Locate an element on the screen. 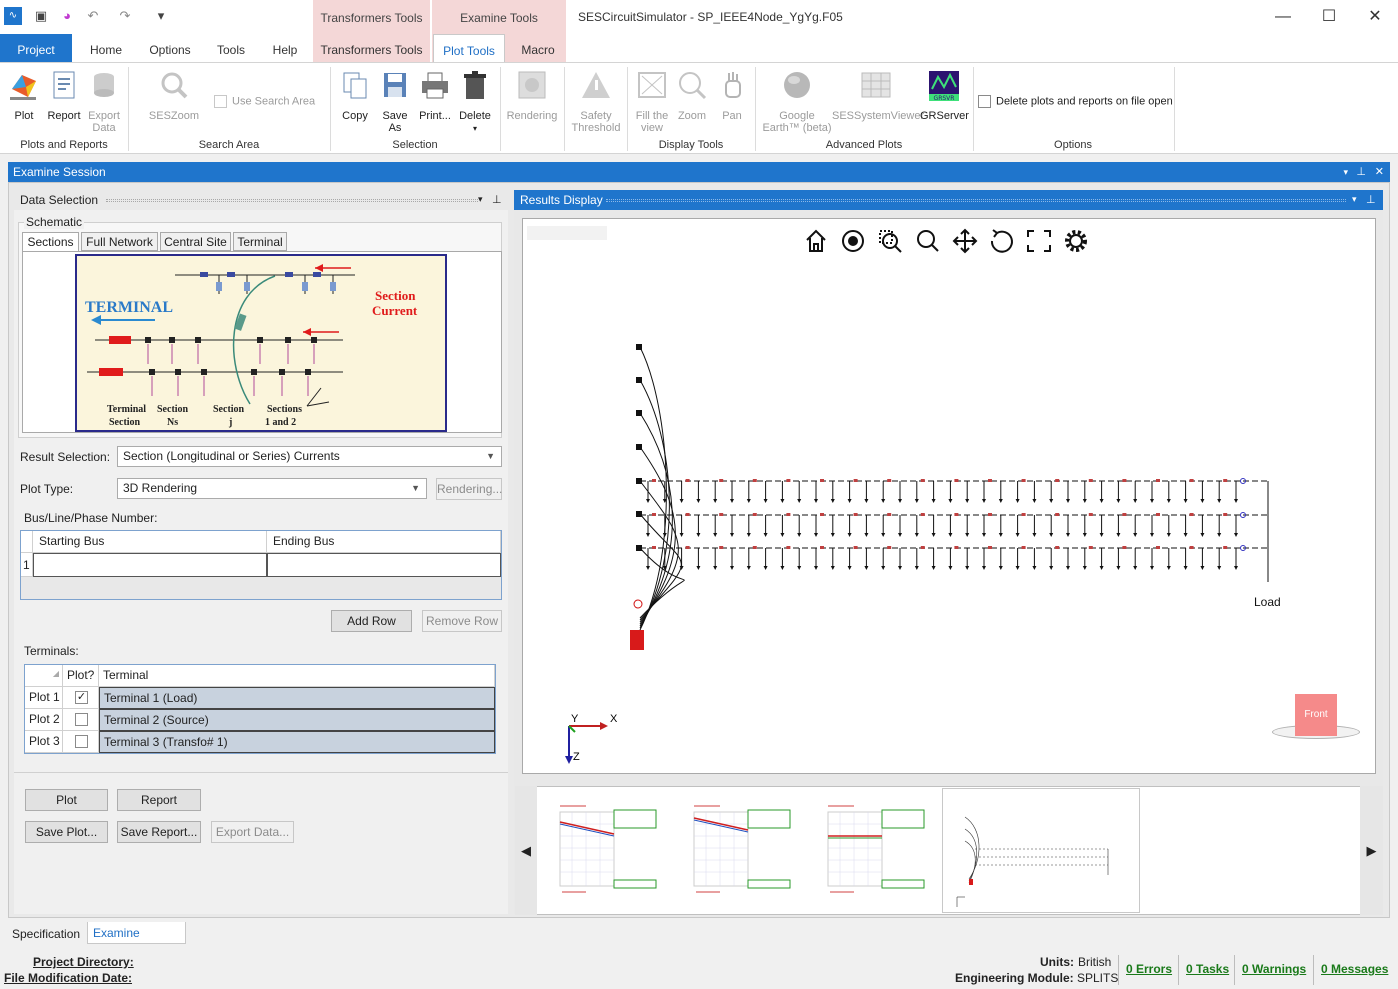  terminal-name-cell: Terminal 3 (Transfo# 1) is located at coordinates (297, 742).